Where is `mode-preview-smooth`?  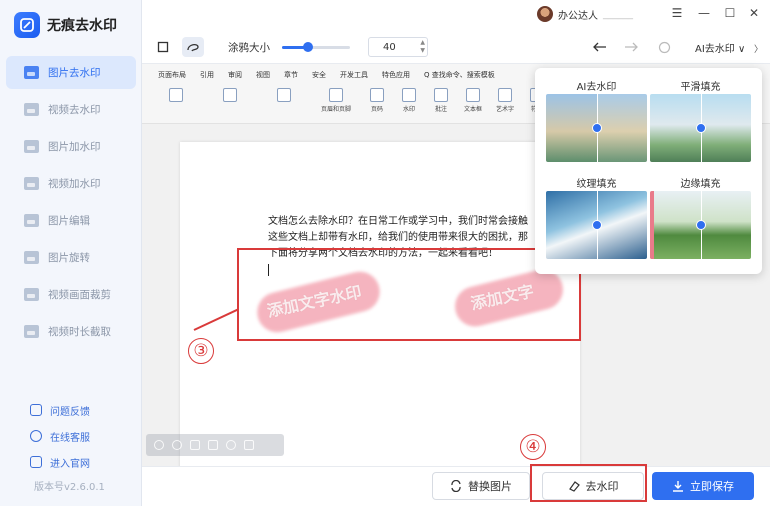
mode-preview-smooth is located at coordinates (700, 128).